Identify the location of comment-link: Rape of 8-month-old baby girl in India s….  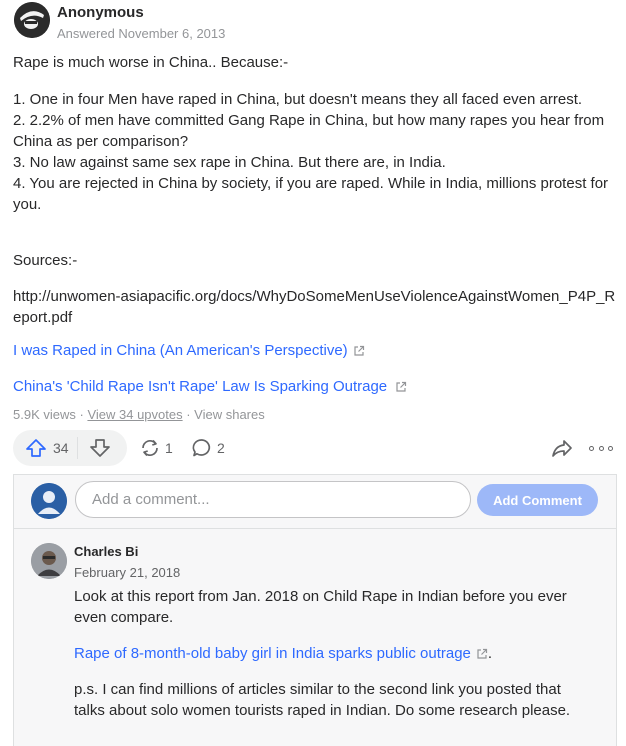
(272, 653).